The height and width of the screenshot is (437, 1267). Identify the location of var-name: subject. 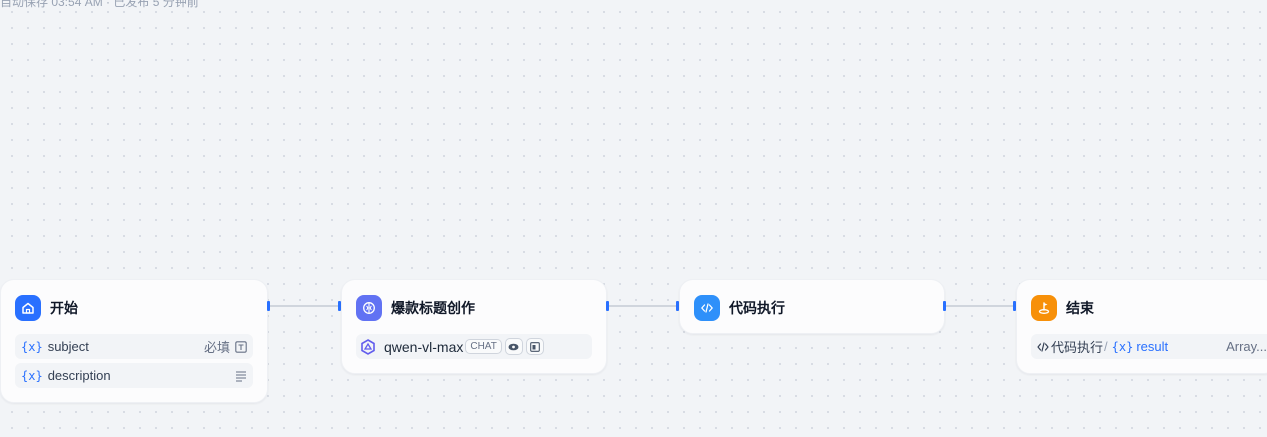
(68, 346).